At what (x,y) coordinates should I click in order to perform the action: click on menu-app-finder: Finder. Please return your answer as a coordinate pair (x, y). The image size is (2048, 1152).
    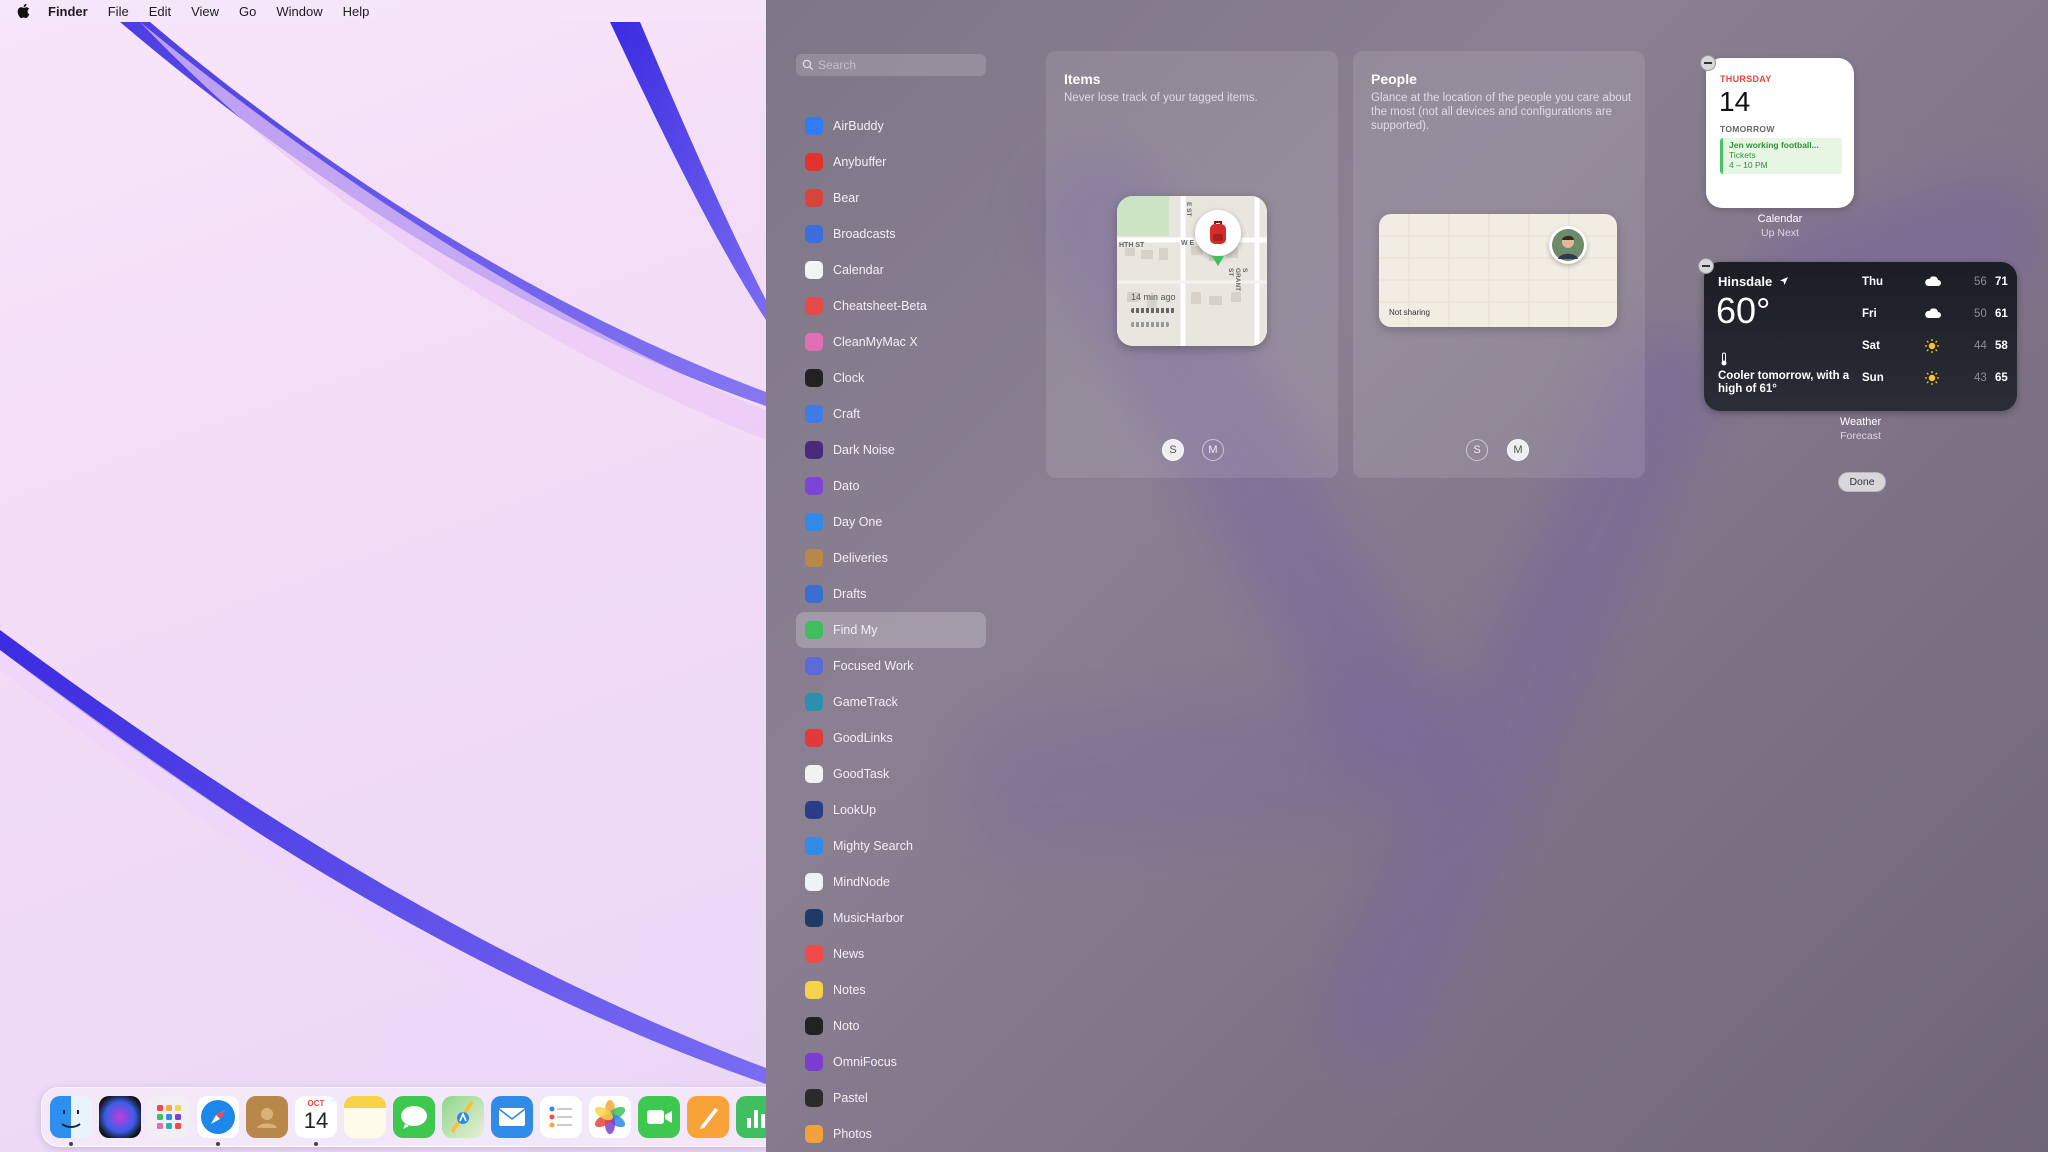
    Looking at the image, I should click on (68, 11).